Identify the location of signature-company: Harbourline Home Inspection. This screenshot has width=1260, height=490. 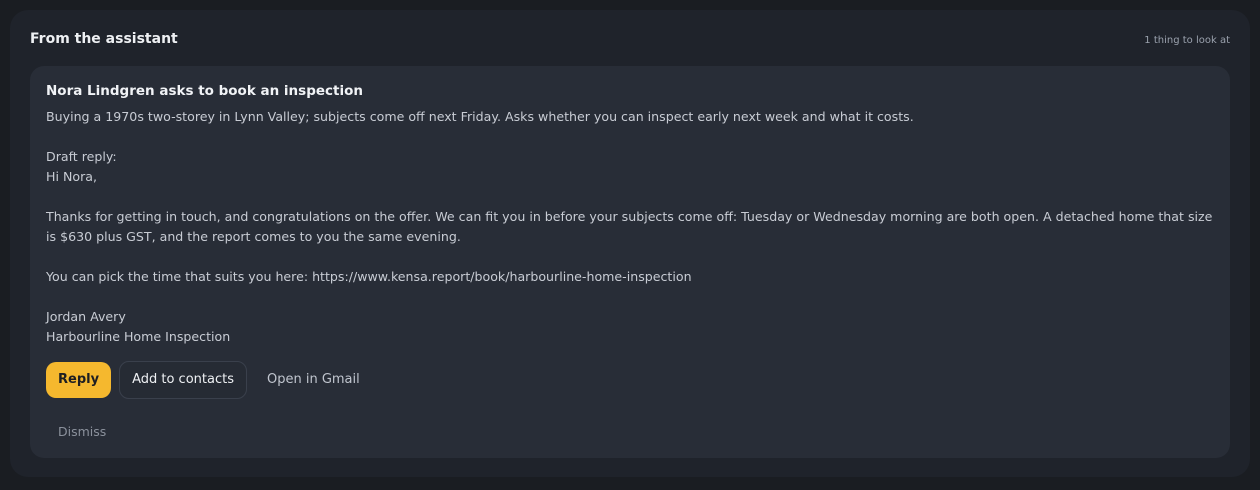
(138, 336).